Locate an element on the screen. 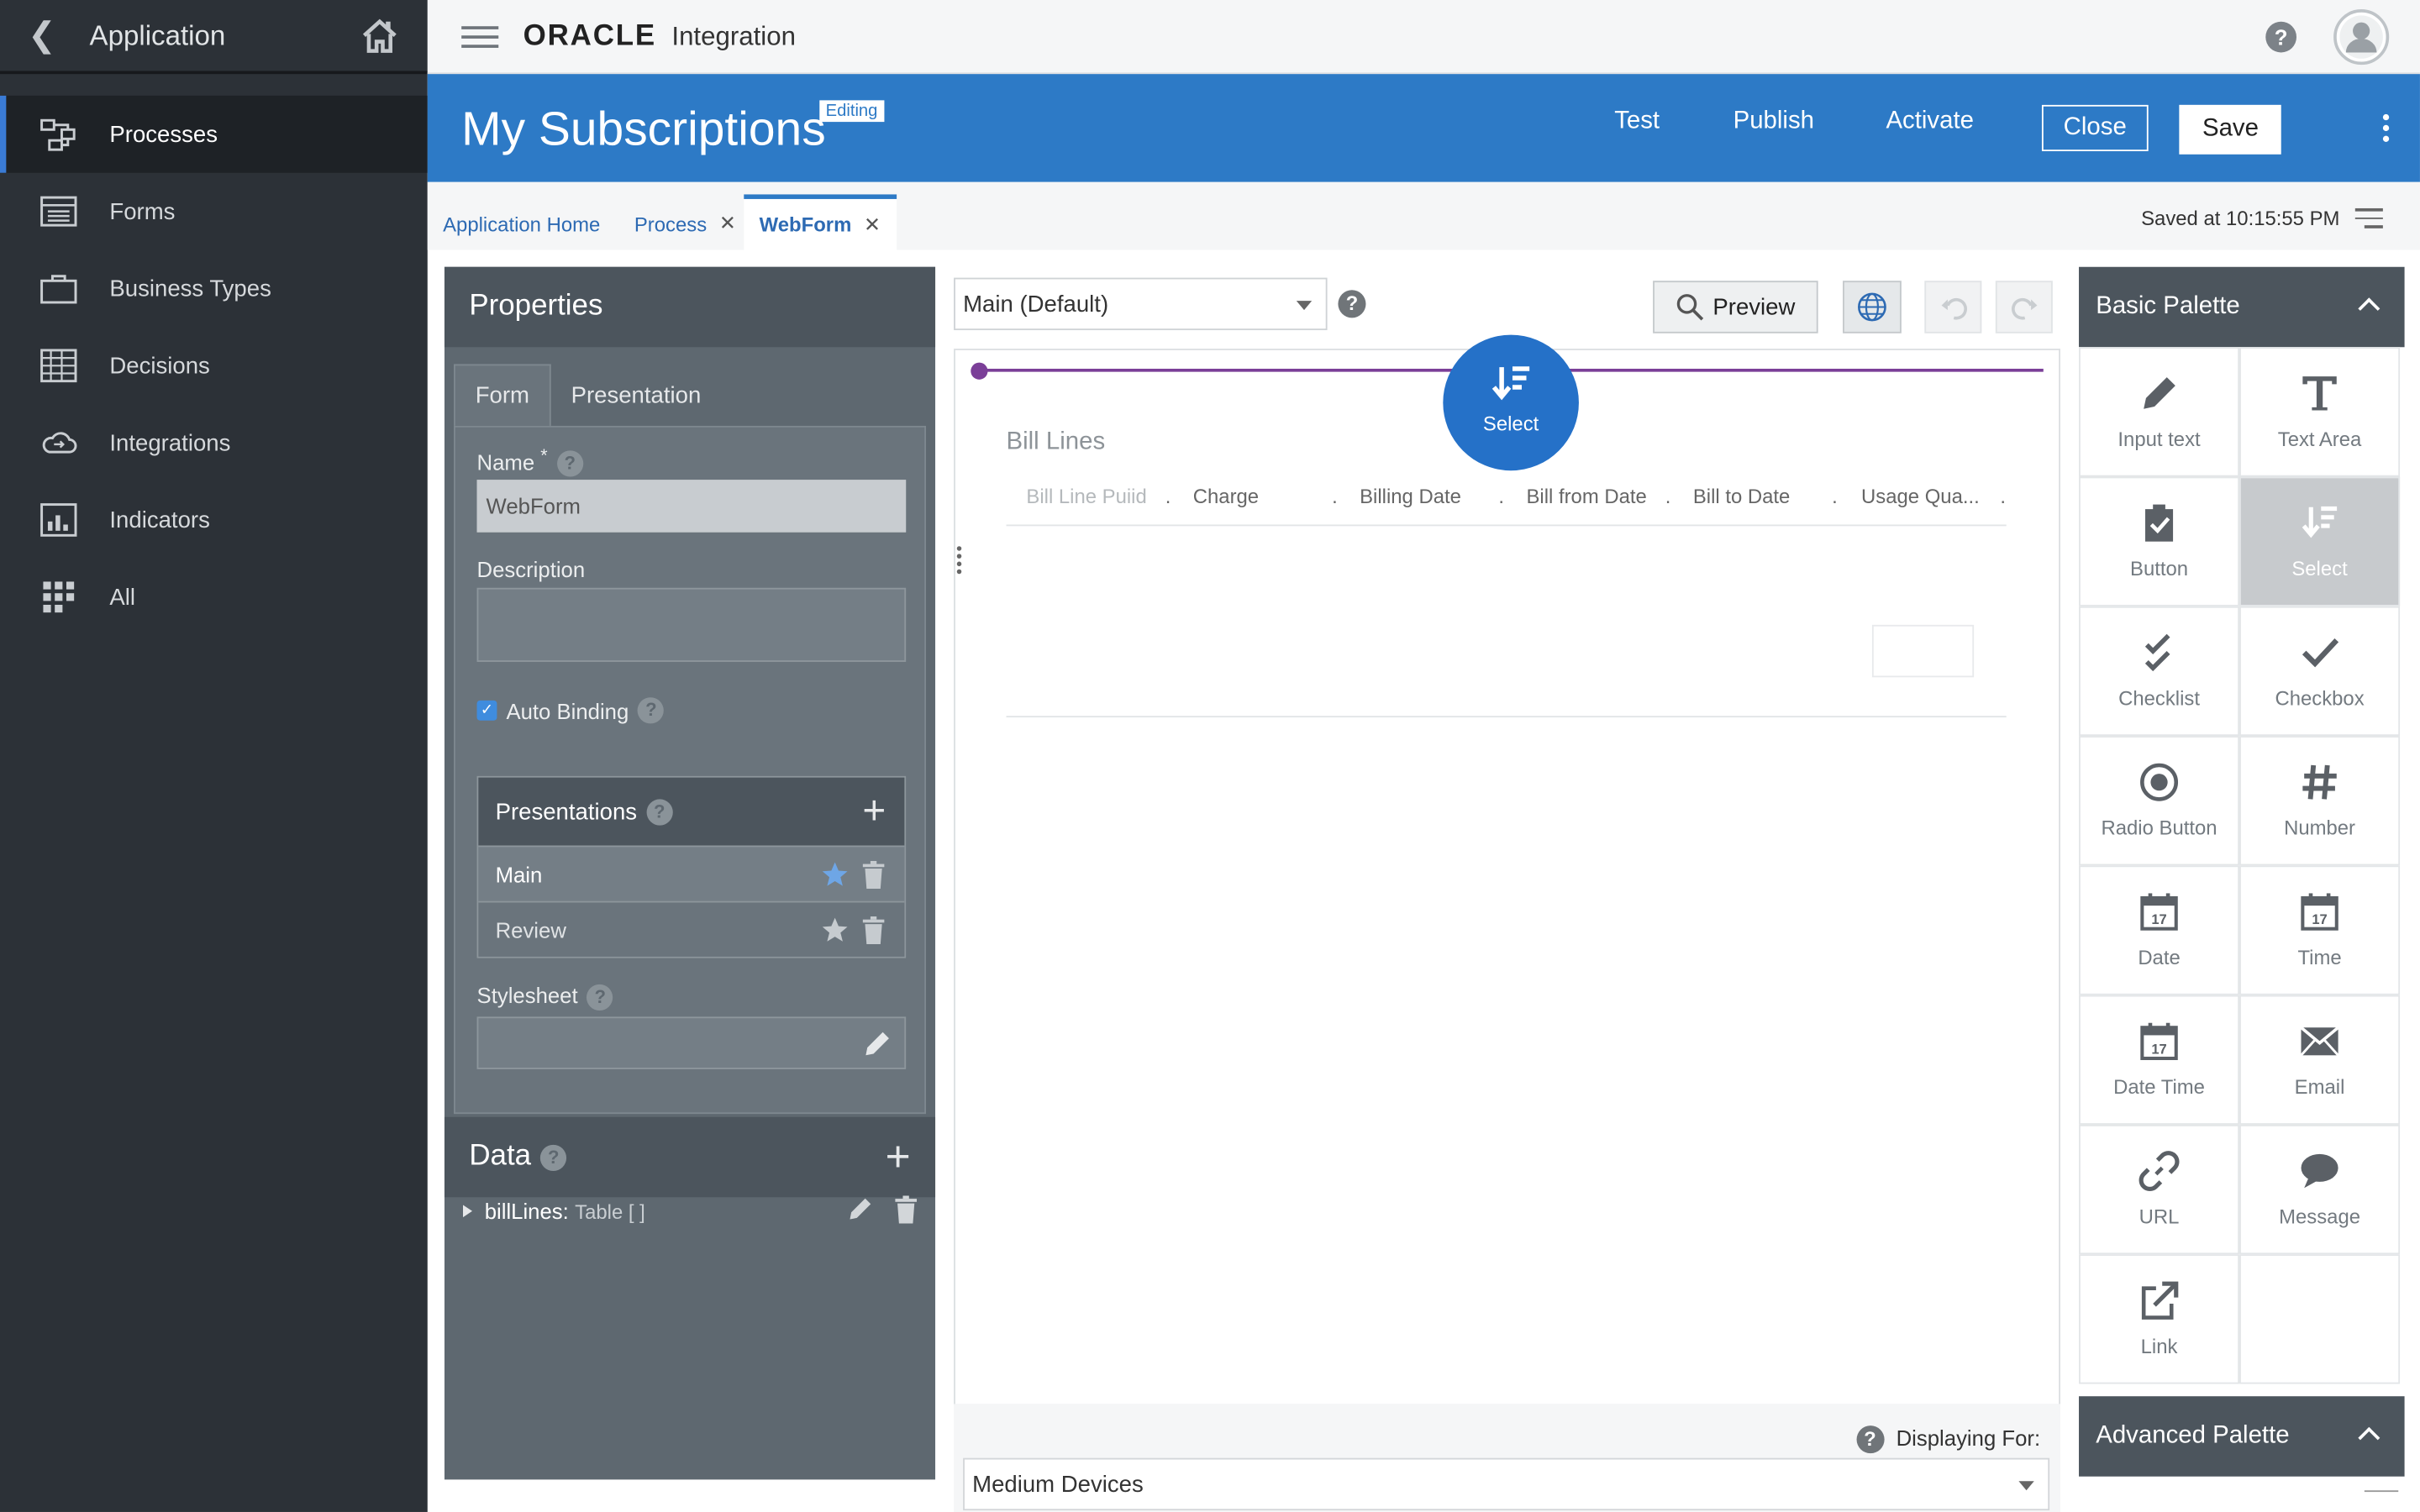  presentation-select: Main (Default) is located at coordinates (1141, 304).